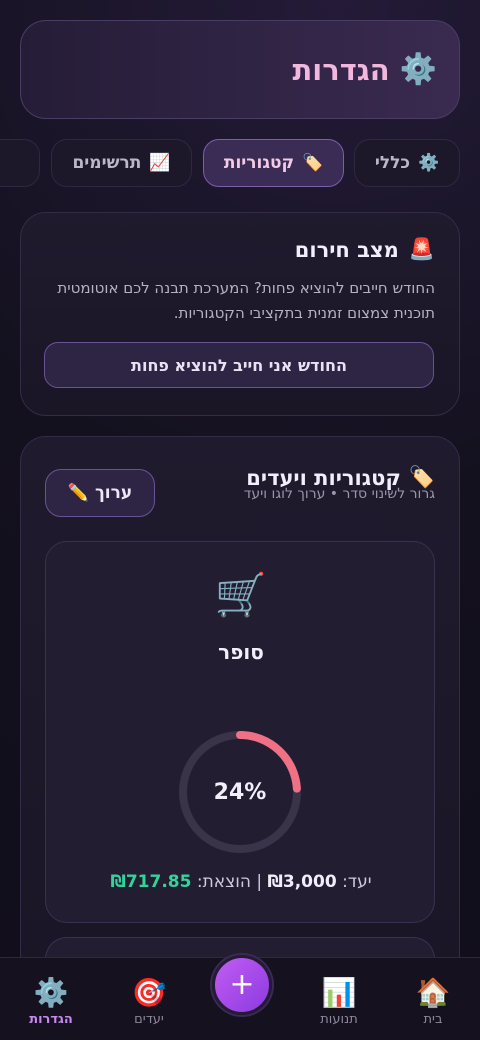 Image resolution: width=480 pixels, height=1040 pixels. What do you see at coordinates (433, 1019) in the screenshot?
I see `nav-label: בית` at bounding box center [433, 1019].